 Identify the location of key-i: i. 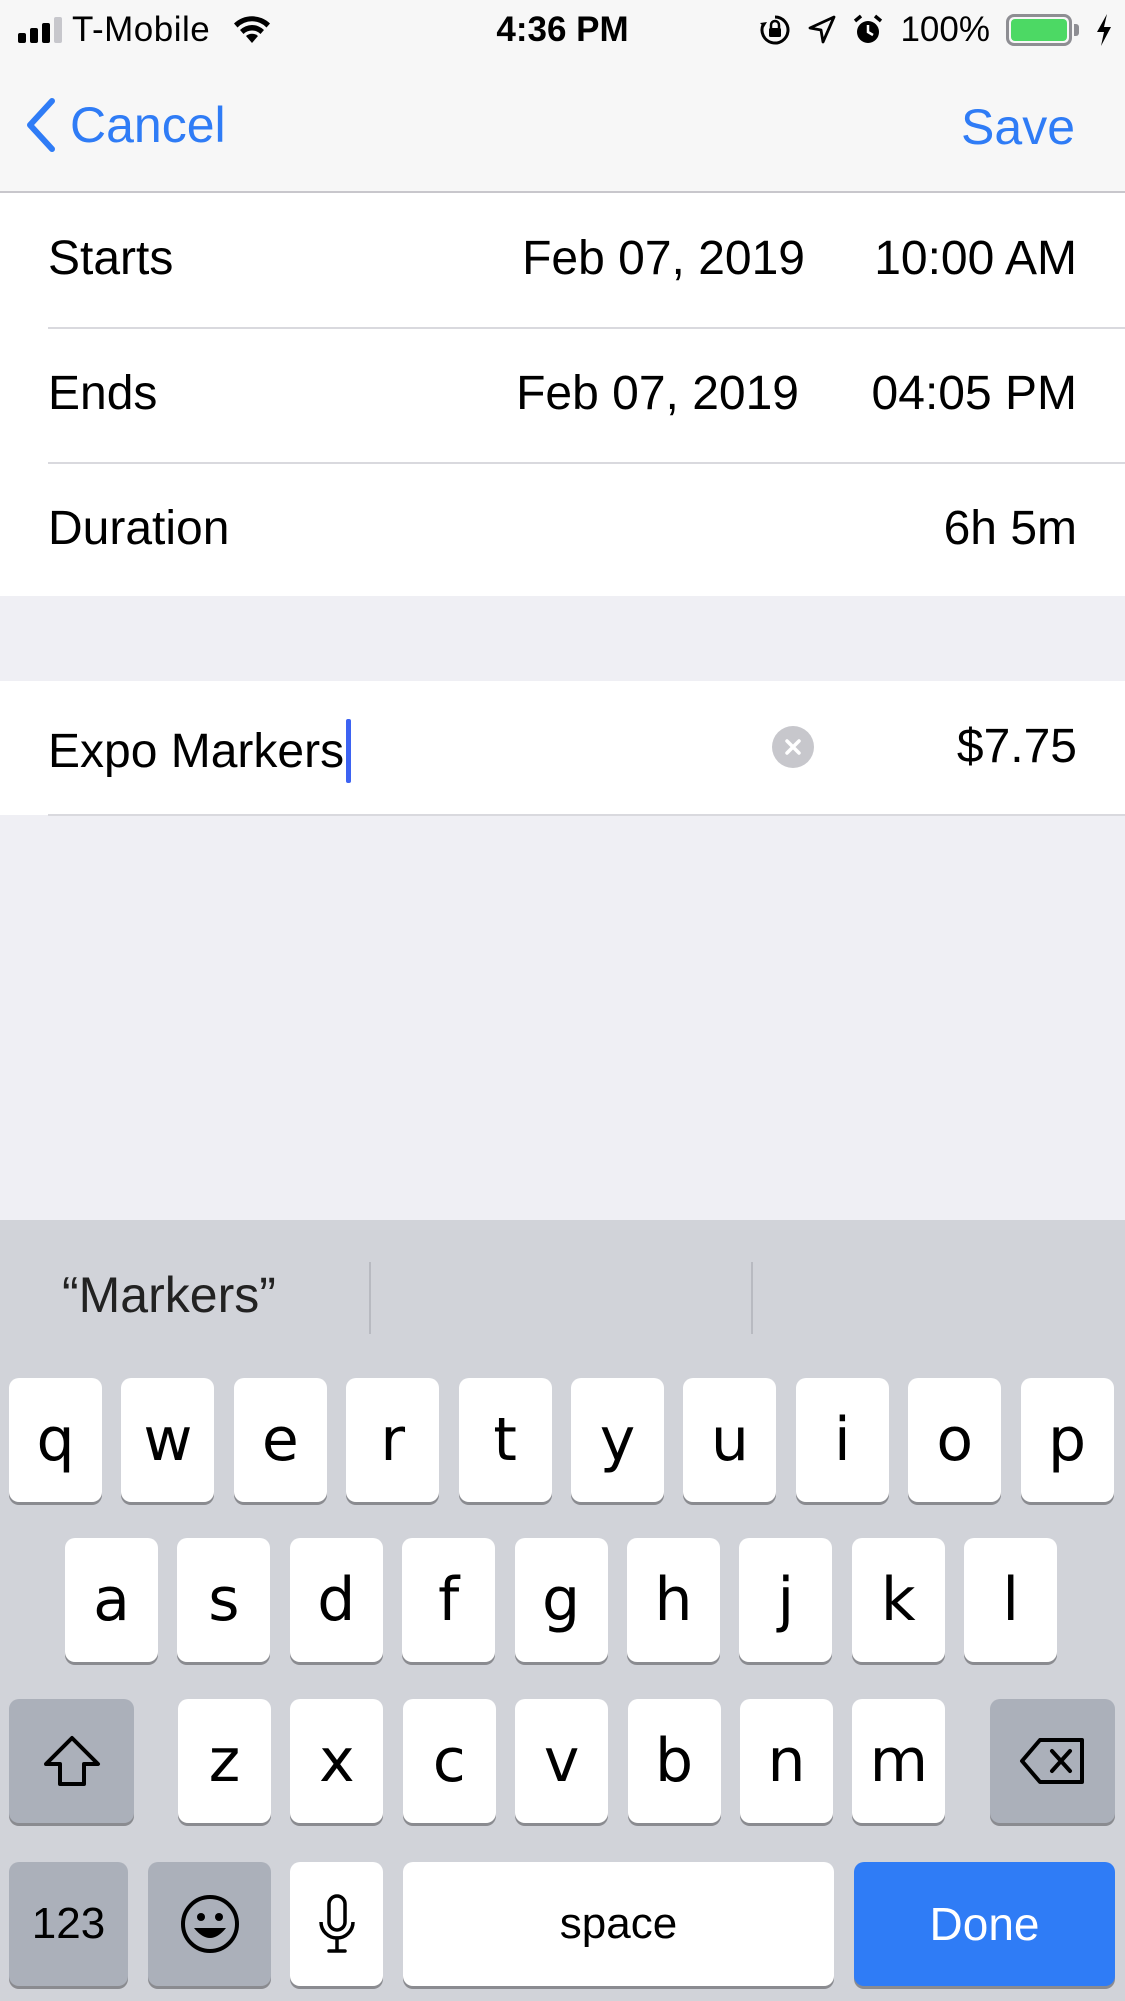
(842, 1440).